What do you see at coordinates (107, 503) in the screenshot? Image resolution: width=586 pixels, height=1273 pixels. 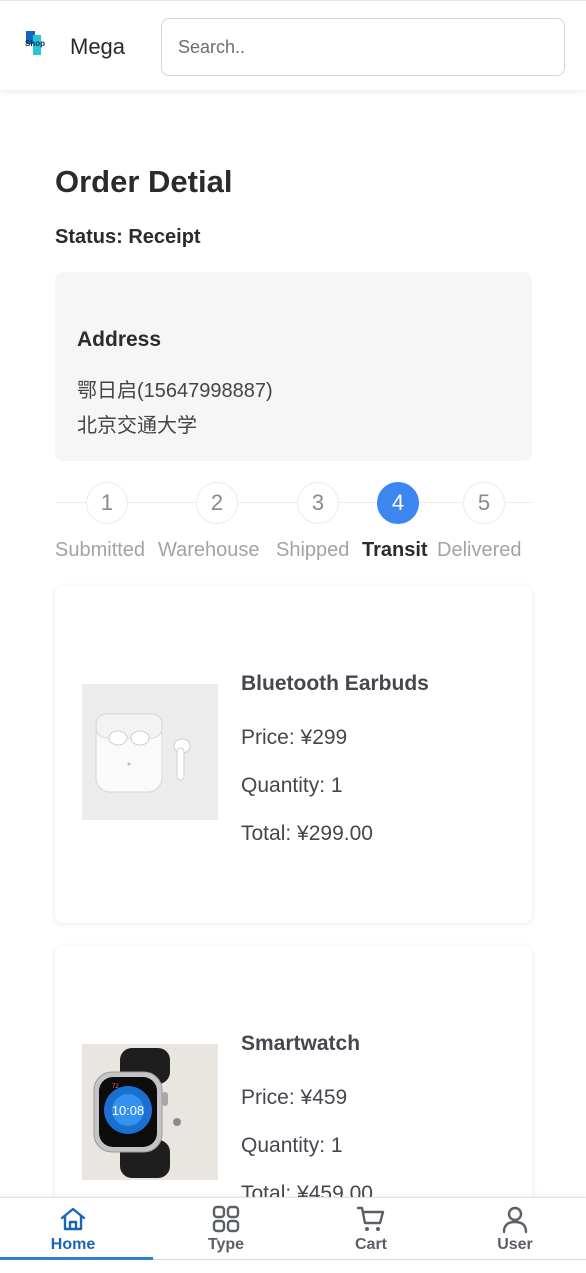 I see `step-1-circle: 1` at bounding box center [107, 503].